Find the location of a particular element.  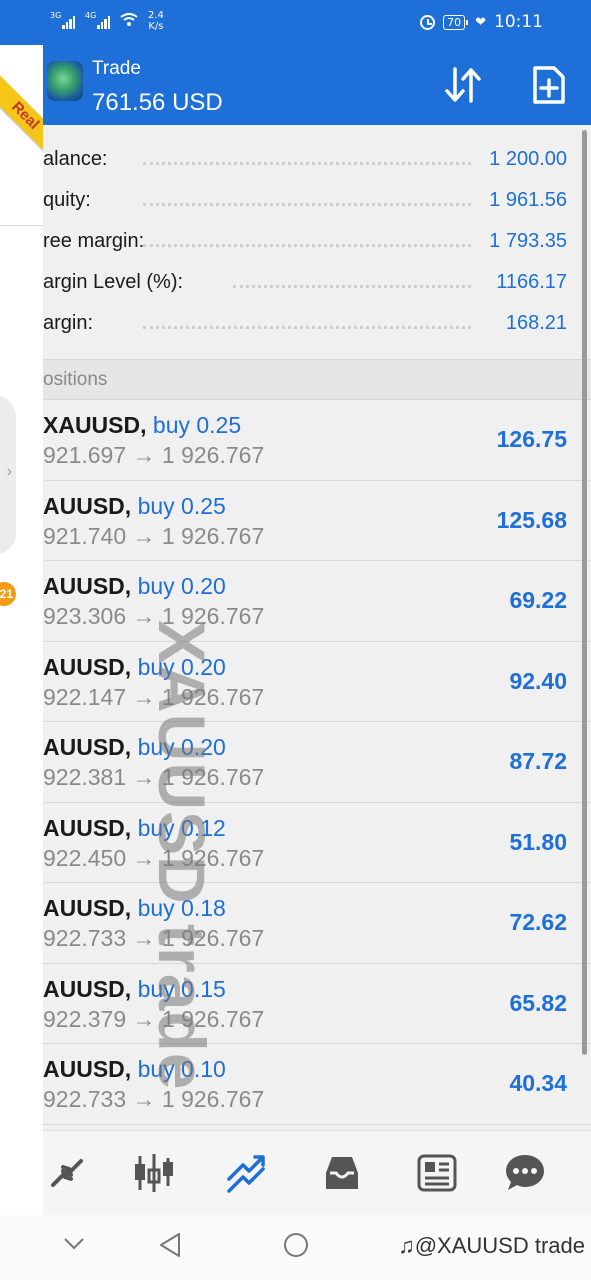

summary-row-equity: quity: 1 961.56 is located at coordinates (305, 200).